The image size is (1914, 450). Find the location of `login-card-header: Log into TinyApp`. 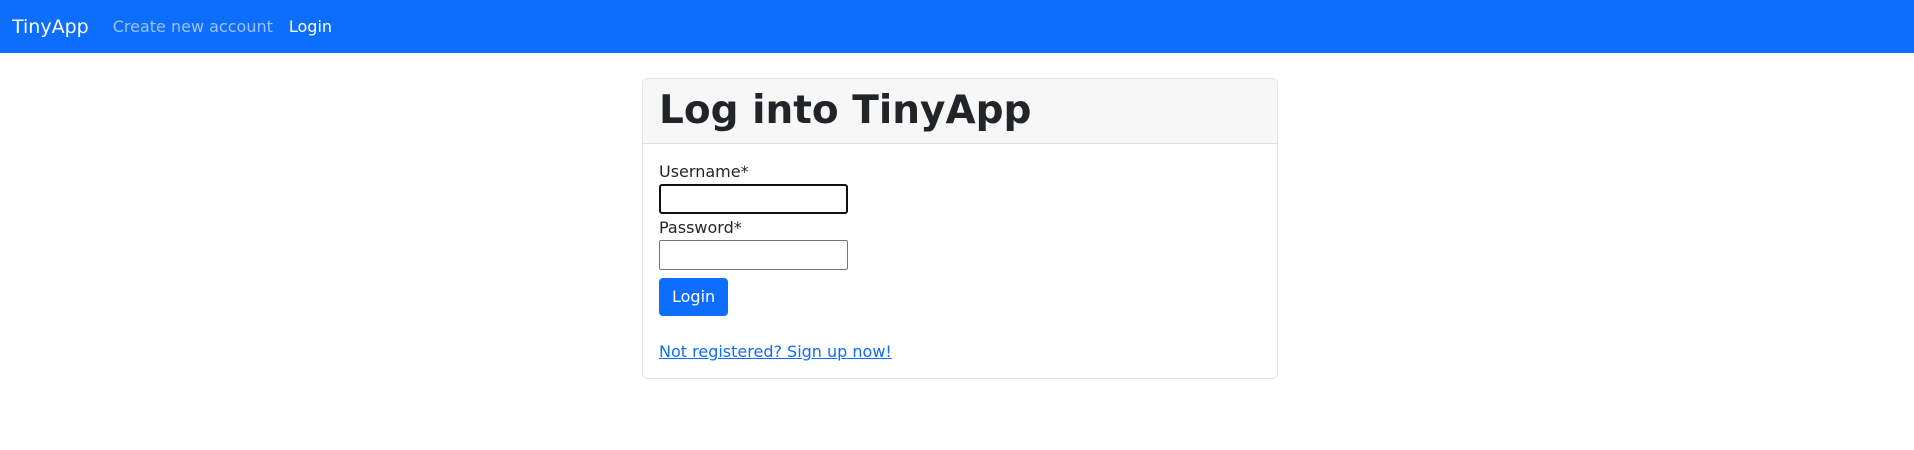

login-card-header: Log into TinyApp is located at coordinates (960, 111).